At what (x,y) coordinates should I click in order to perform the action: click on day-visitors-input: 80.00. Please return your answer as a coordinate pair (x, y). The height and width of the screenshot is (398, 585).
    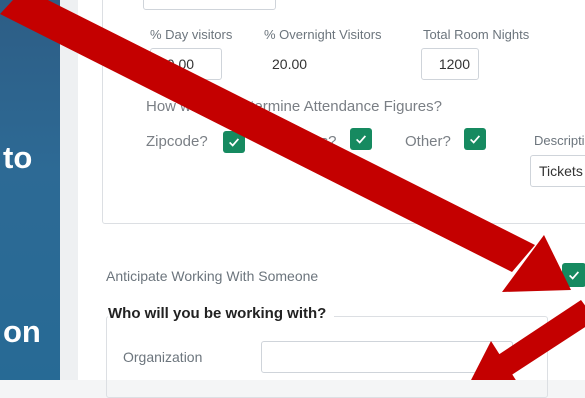
    Looking at the image, I should click on (186, 64).